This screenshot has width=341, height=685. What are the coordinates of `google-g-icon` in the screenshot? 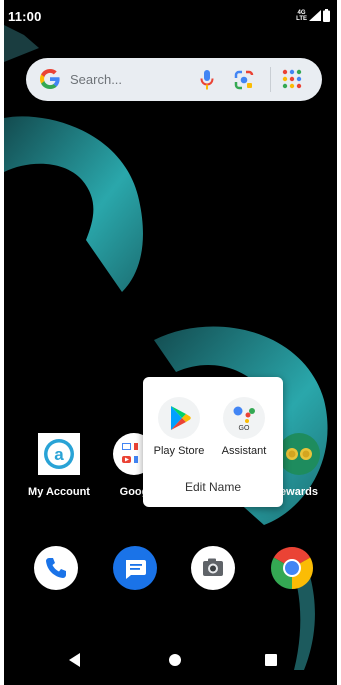 It's located at (50, 79).